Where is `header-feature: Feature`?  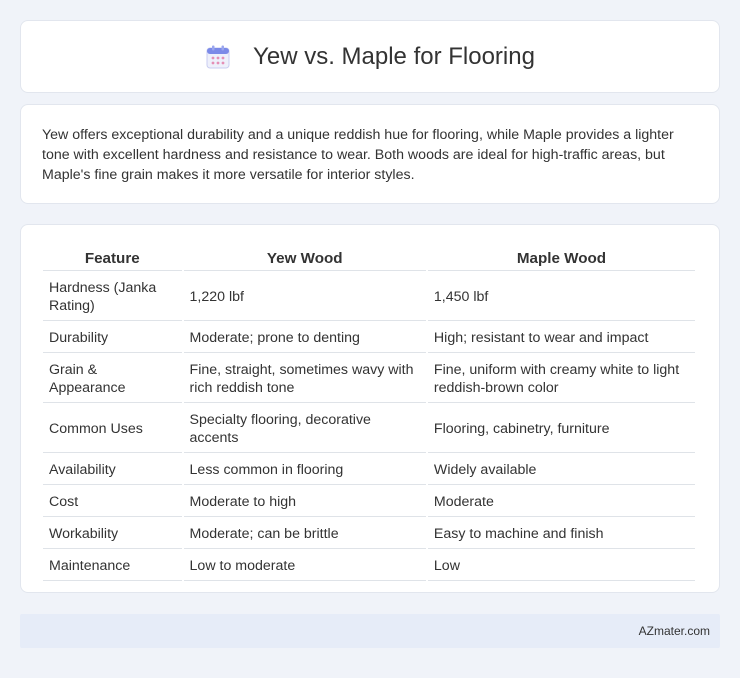
header-feature: Feature is located at coordinates (112, 259).